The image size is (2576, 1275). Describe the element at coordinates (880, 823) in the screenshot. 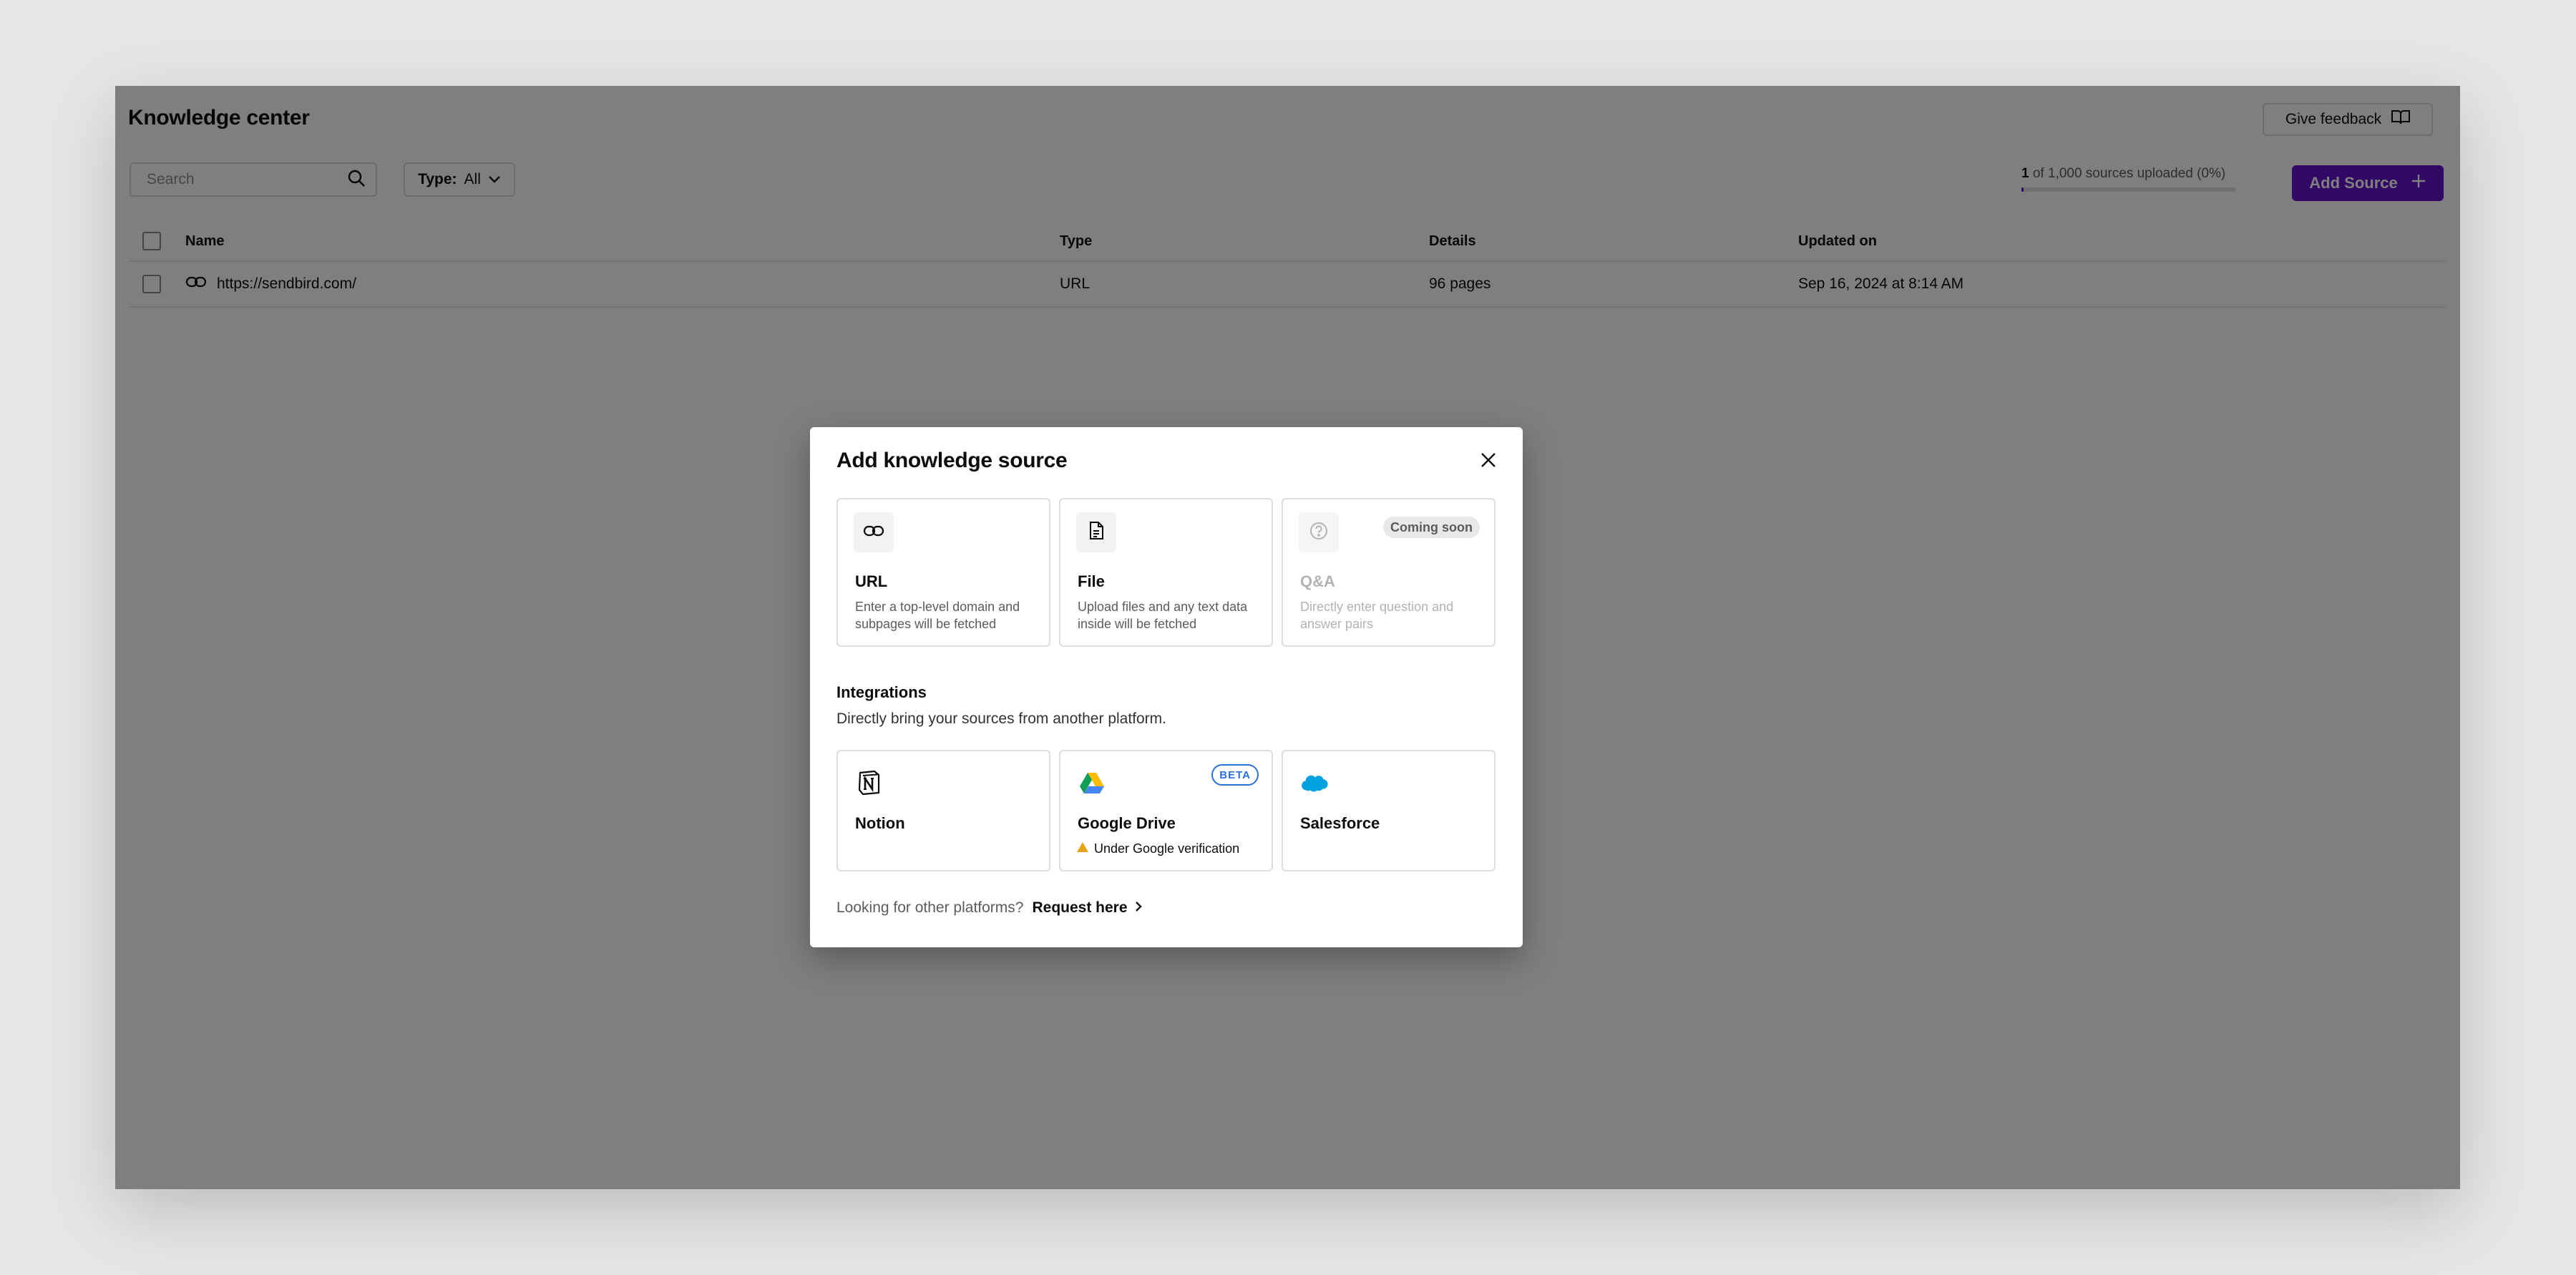

I see `integration-title: Notion` at that location.